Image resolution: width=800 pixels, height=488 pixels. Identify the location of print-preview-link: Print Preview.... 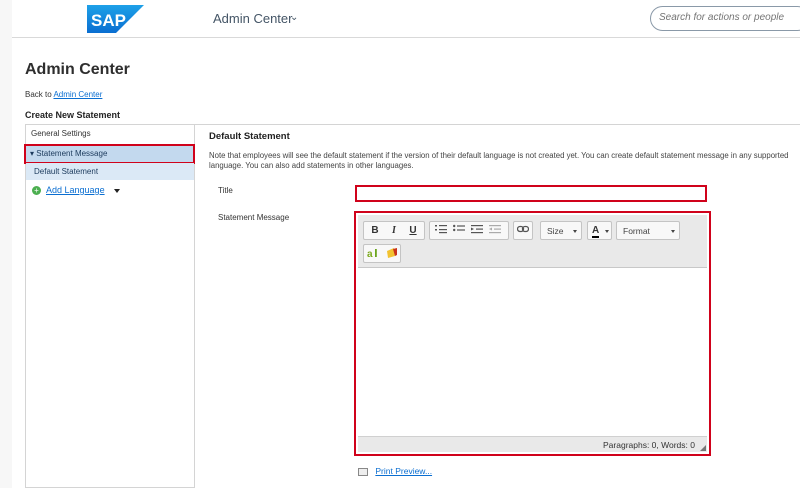
(395, 471).